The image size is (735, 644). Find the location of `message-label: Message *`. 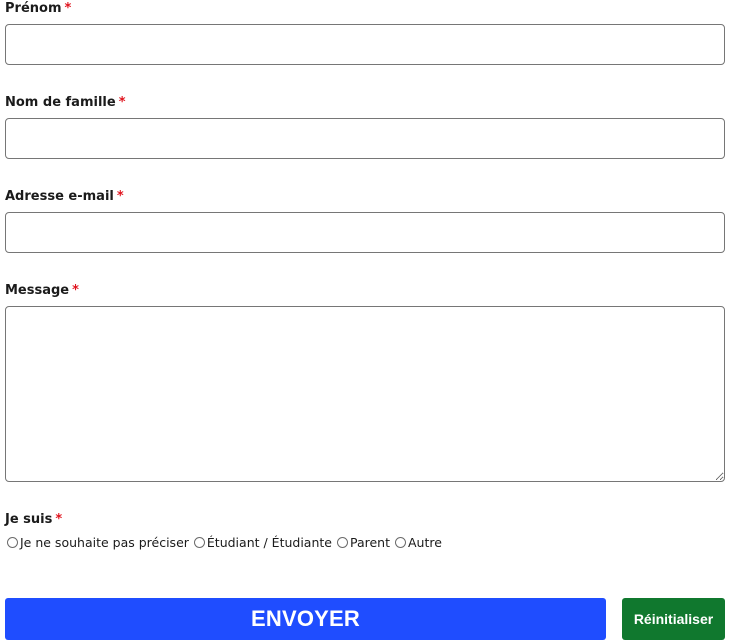

message-label: Message * is located at coordinates (42, 291).